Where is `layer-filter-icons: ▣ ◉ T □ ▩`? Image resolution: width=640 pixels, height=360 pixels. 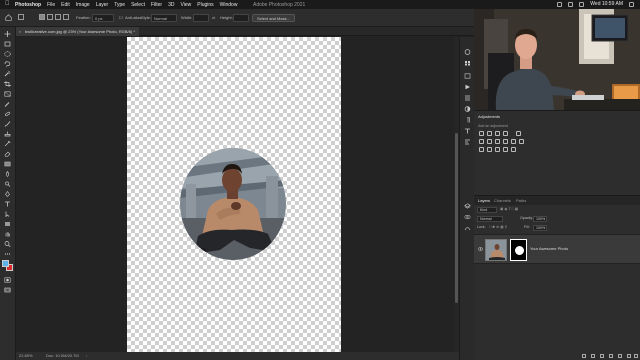
layer-filter-icons: ▣ ◉ T □ ▩ is located at coordinates (509, 209).